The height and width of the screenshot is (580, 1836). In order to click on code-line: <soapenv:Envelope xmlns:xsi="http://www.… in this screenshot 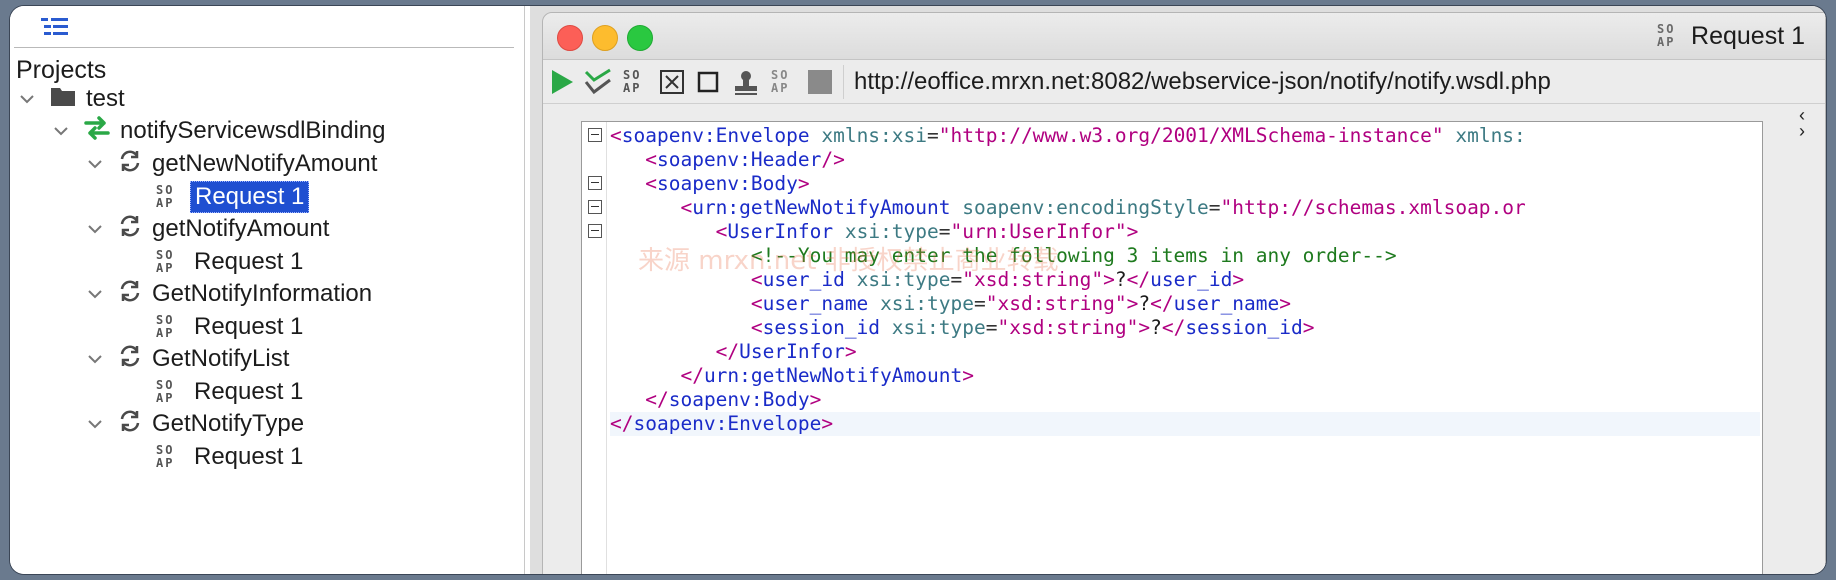, I will do `click(1068, 135)`.